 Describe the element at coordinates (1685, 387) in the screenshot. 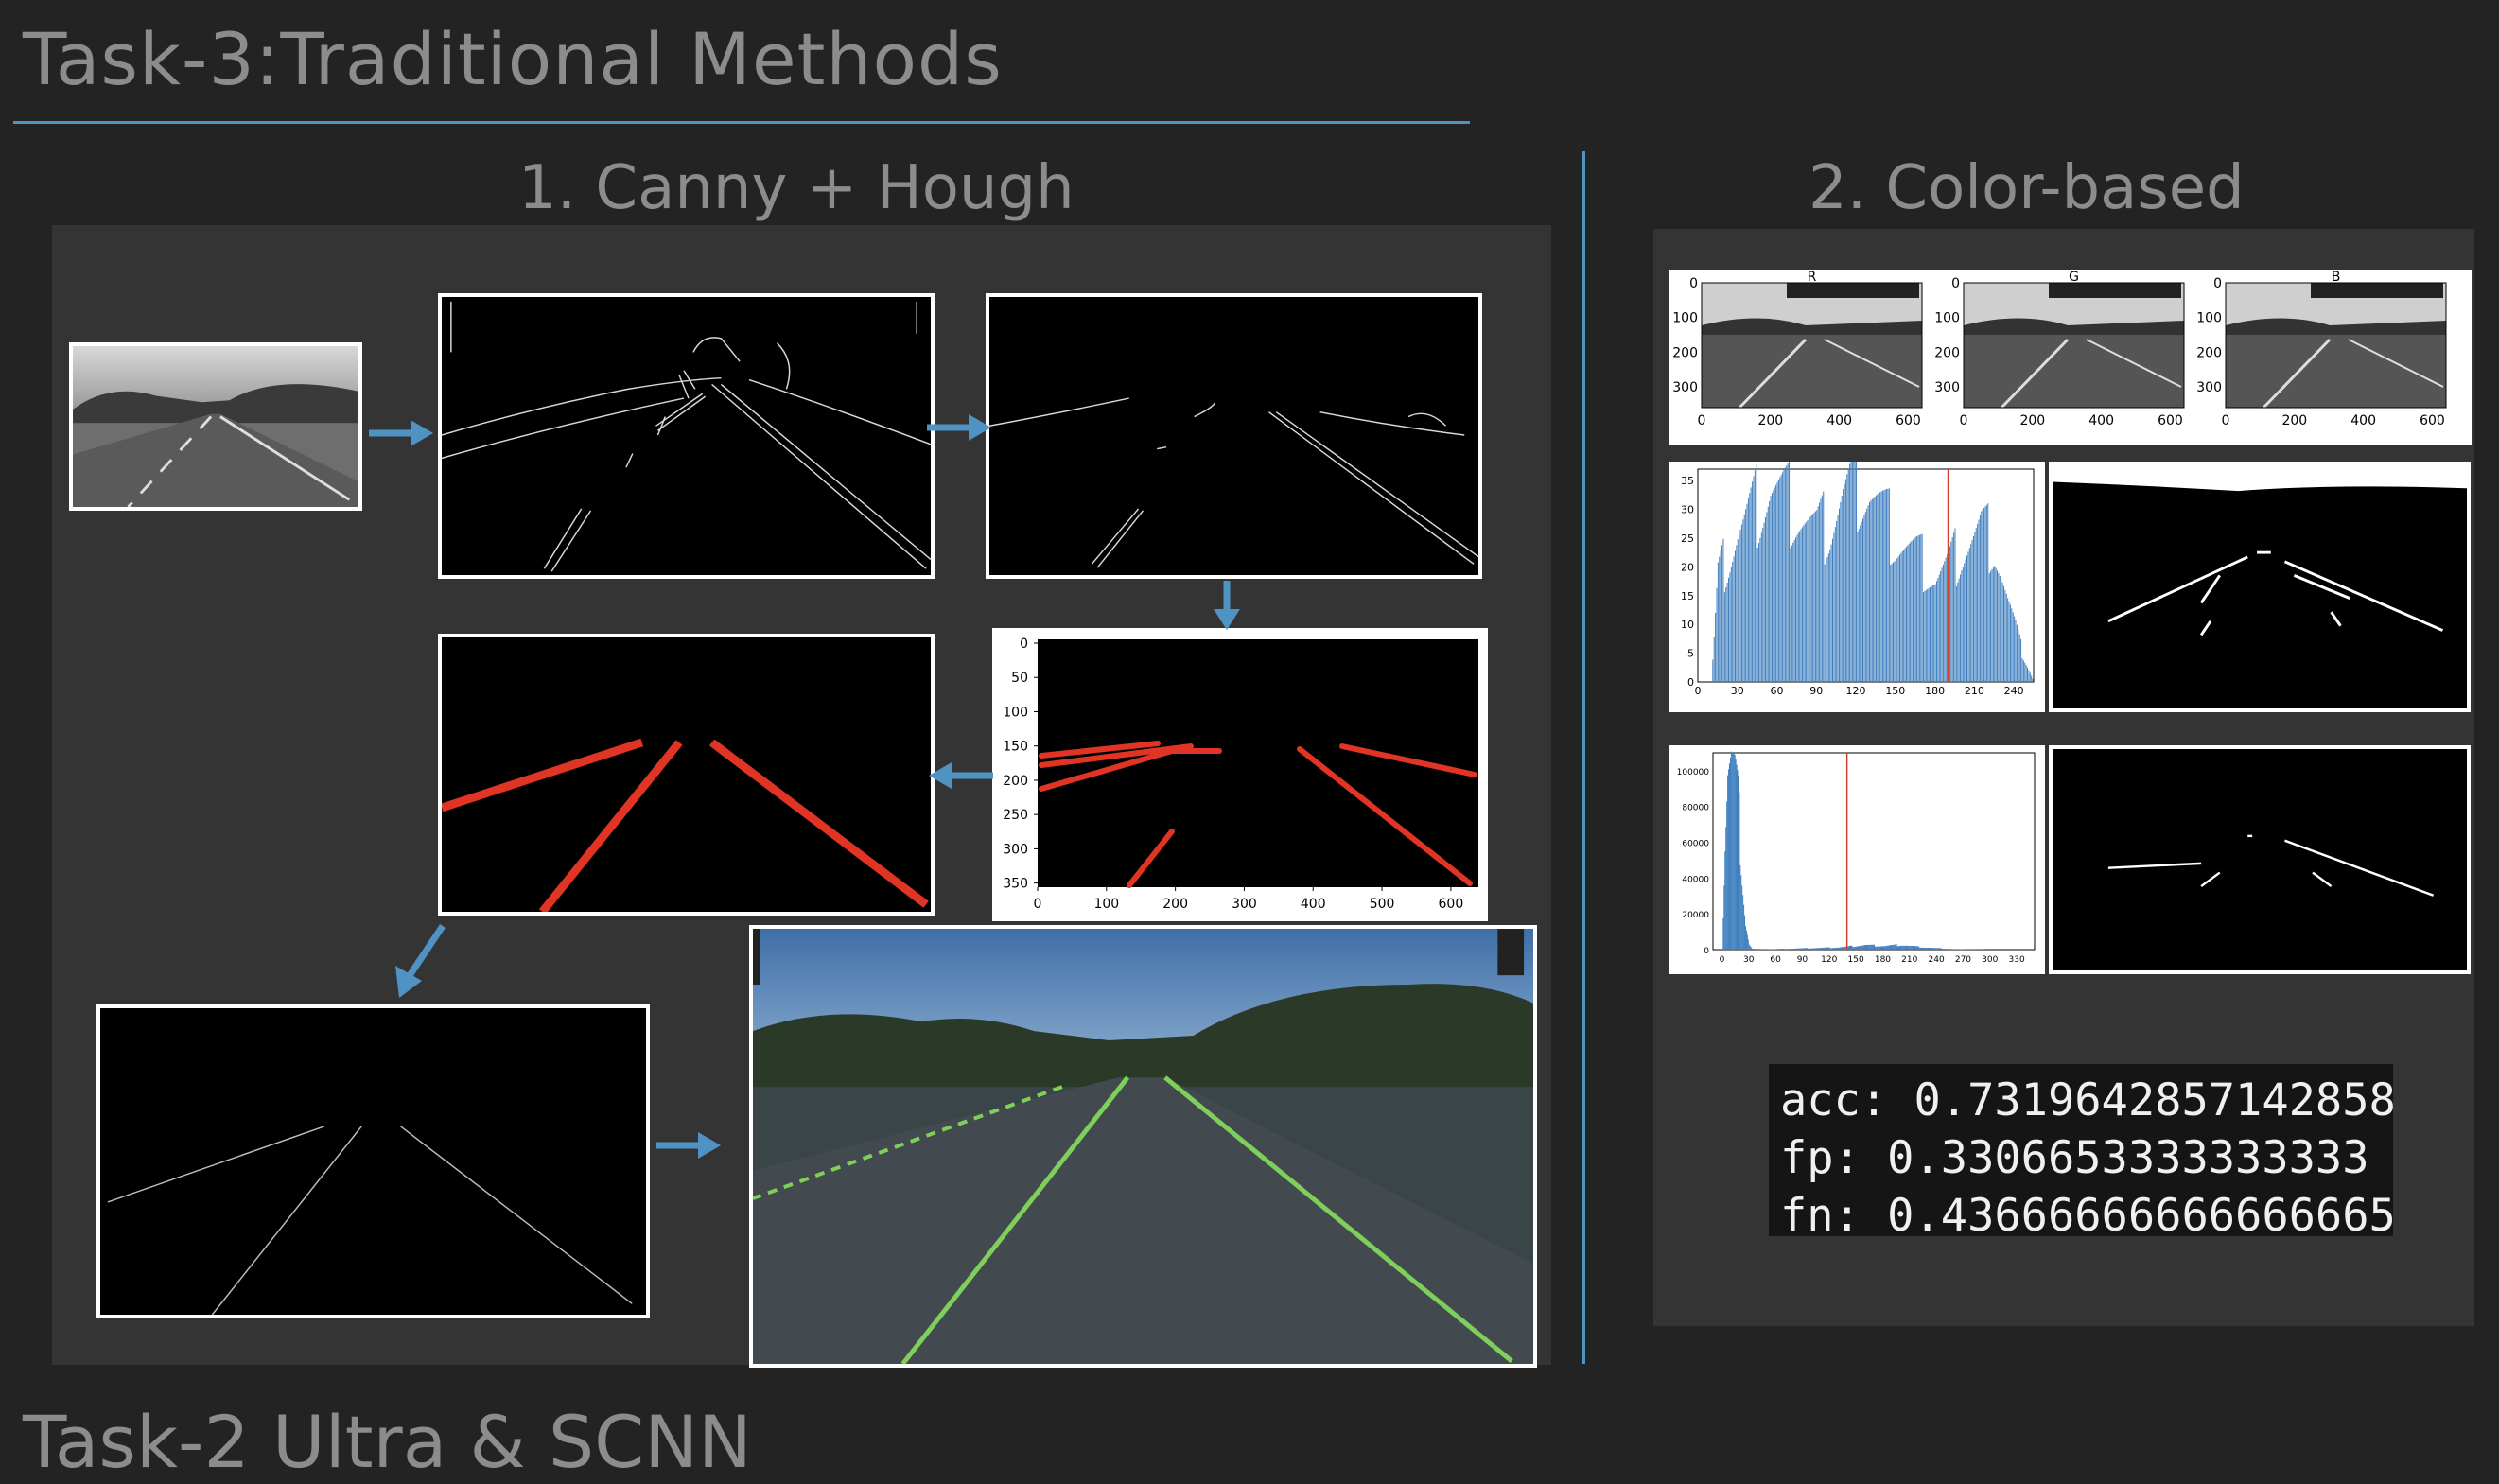

I see `y-tick-label: 300` at that location.